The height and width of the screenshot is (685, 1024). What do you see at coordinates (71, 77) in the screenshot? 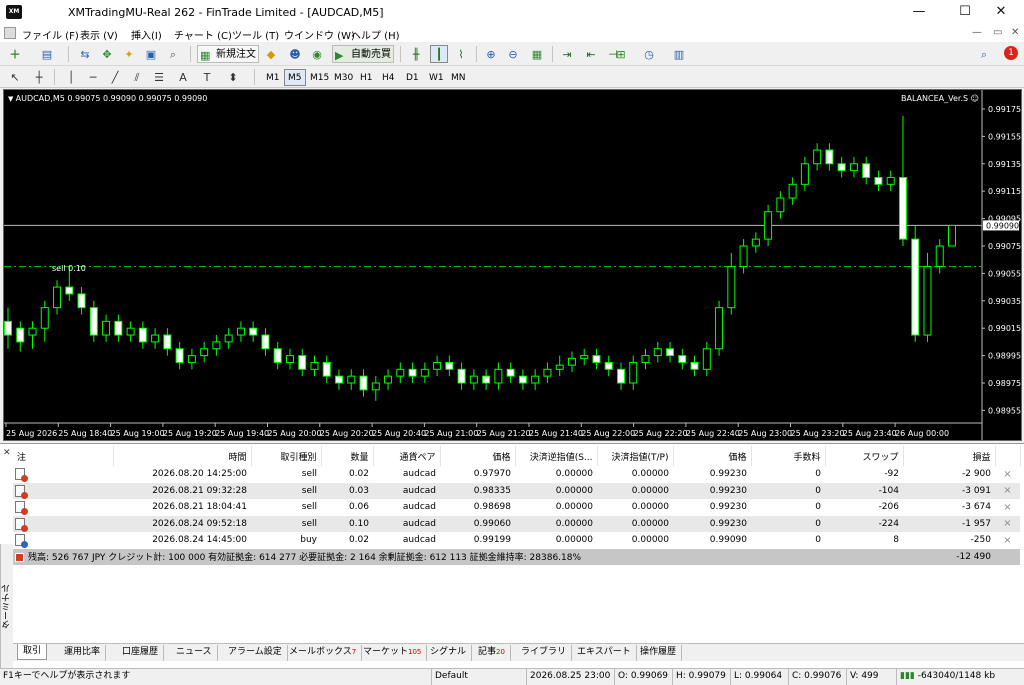
I see `vertical-line-icon: │` at bounding box center [71, 77].